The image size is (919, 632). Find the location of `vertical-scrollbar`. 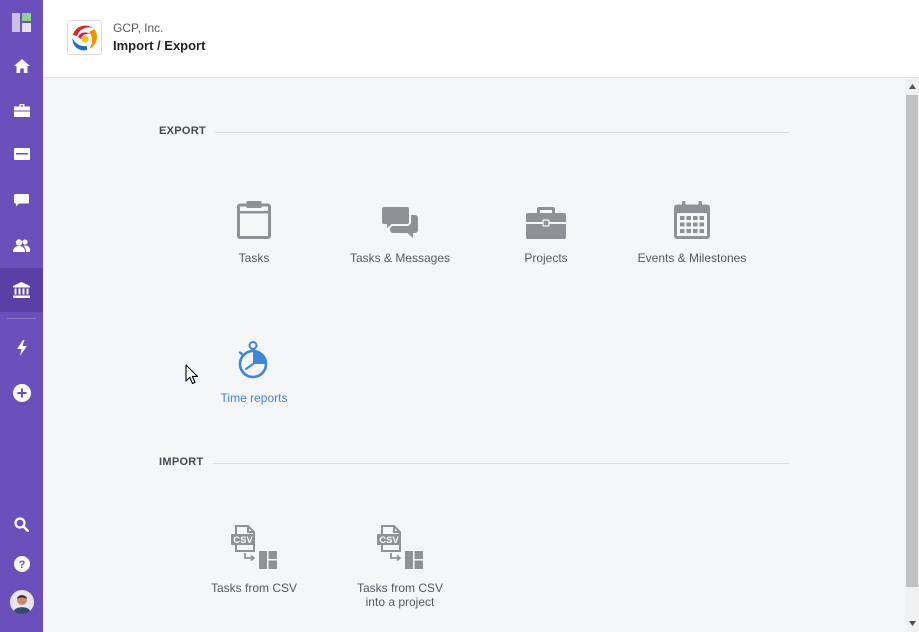

vertical-scrollbar is located at coordinates (912, 355).